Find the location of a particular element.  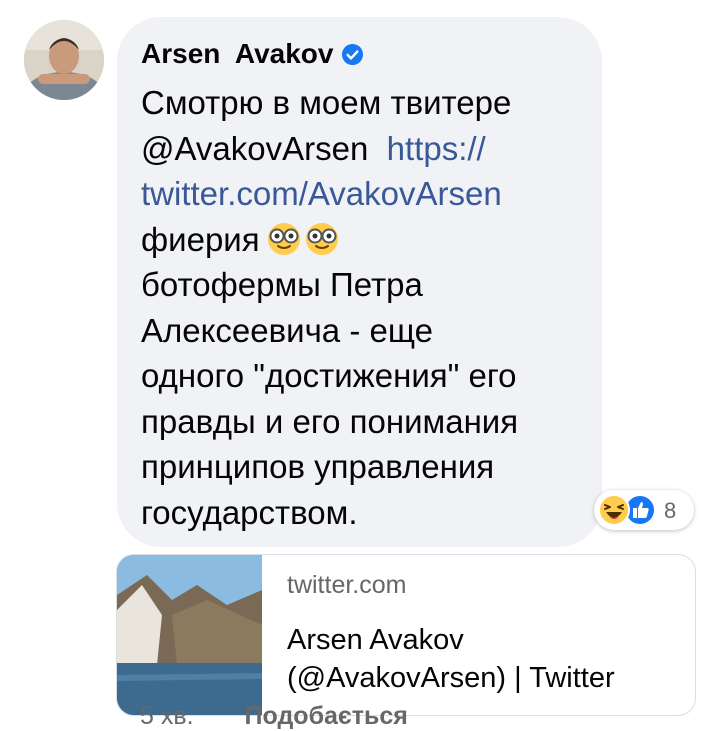

comment-line: одного "достижения" его is located at coordinates (329, 375).